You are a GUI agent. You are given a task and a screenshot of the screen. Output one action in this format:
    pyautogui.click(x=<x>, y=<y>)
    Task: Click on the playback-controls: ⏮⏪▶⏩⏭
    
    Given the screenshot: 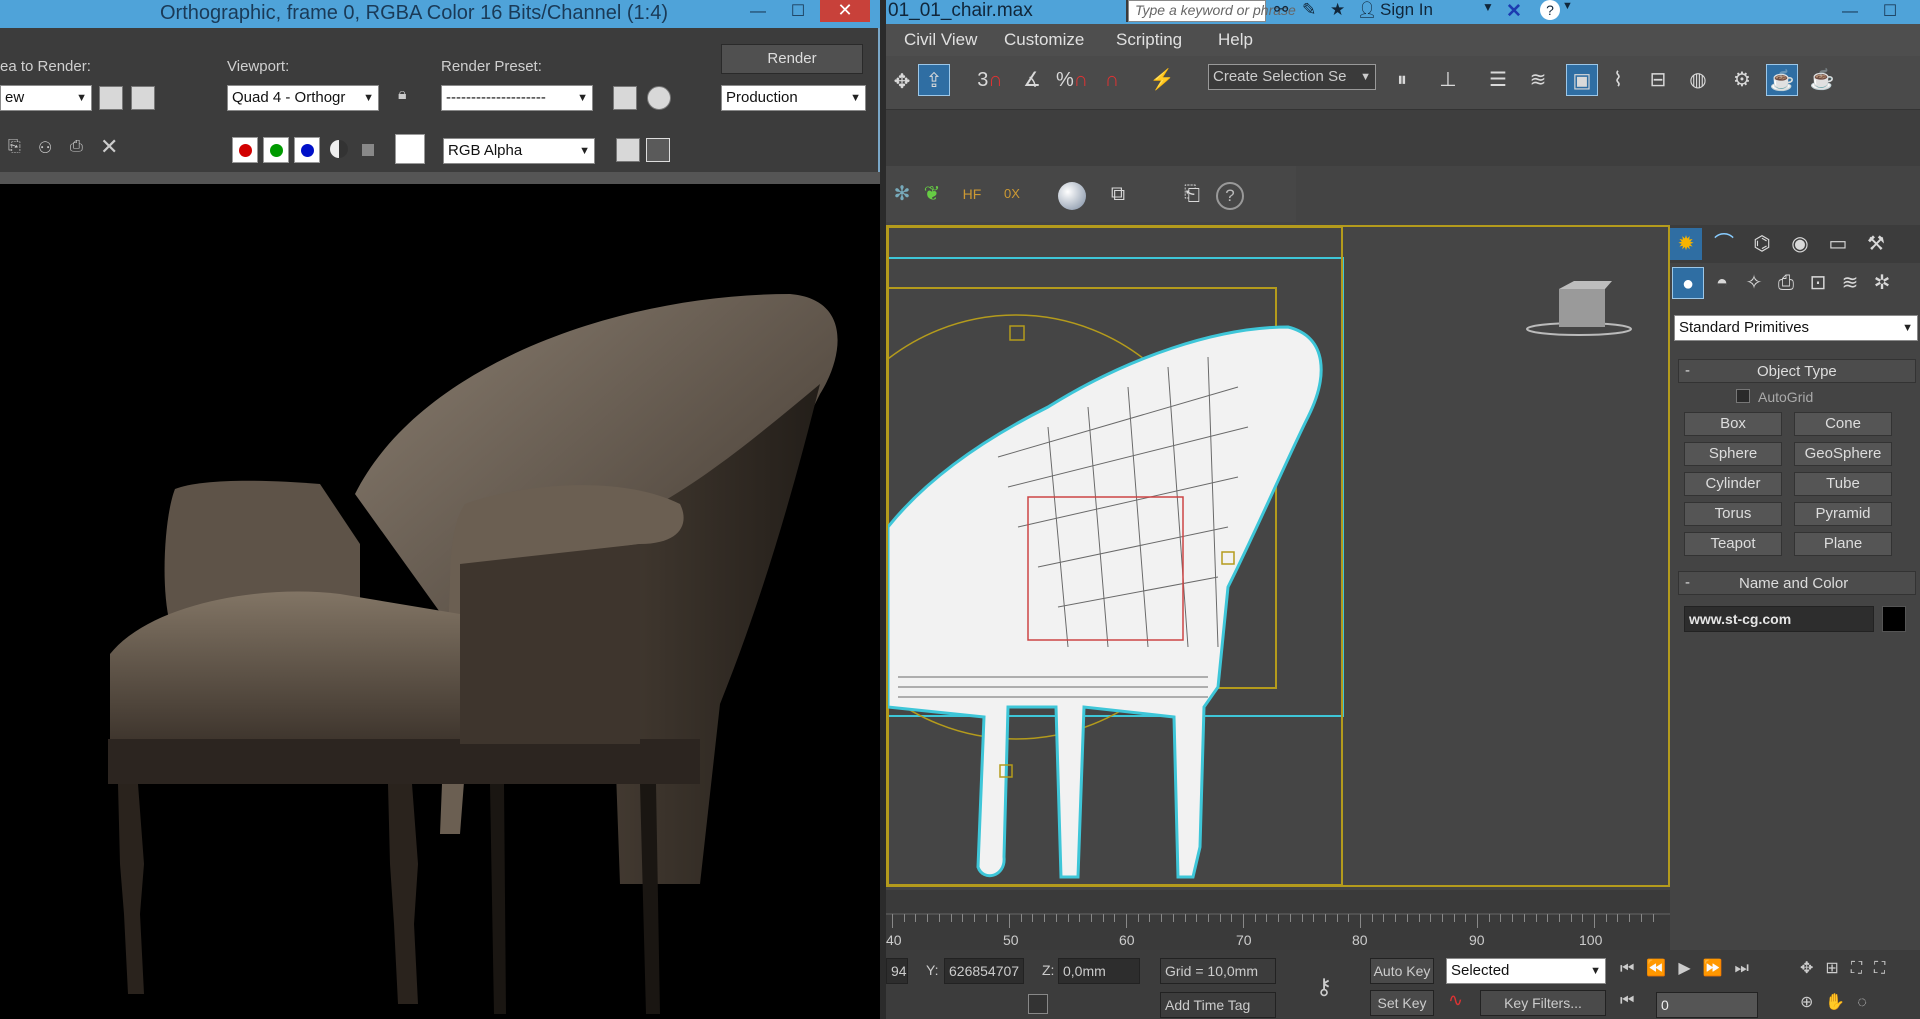 What is the action you would take?
    pyautogui.click(x=1690, y=968)
    